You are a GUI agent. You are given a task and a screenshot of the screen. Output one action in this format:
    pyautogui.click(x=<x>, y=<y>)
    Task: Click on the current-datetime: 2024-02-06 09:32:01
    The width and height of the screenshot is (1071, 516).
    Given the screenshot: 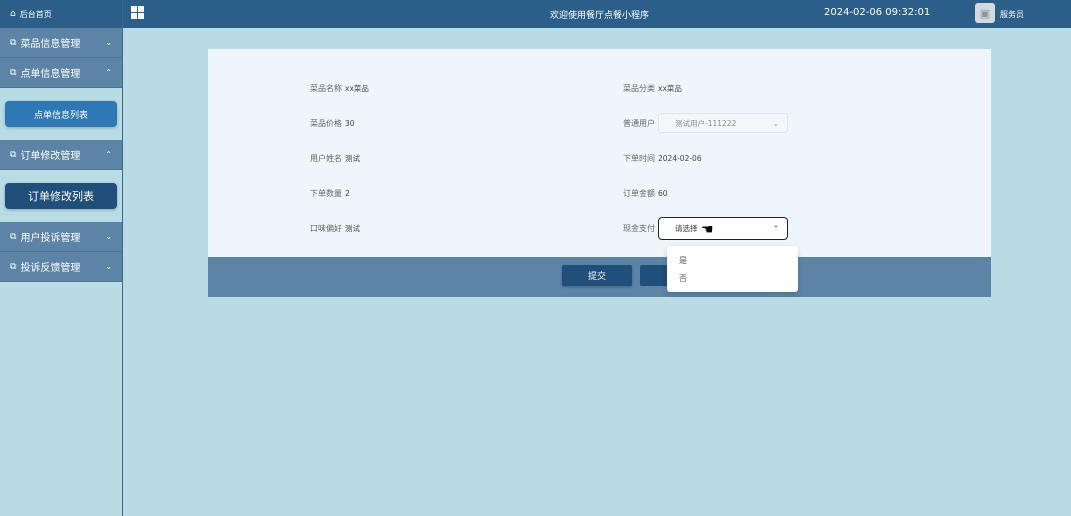 What is the action you would take?
    pyautogui.click(x=877, y=12)
    